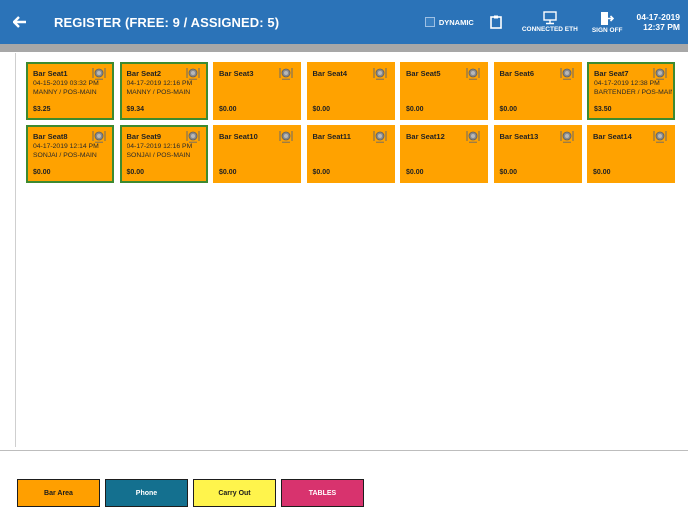 This screenshot has width=688, height=517. Describe the element at coordinates (603, 109) in the screenshot. I see `seat-amount: $3.50` at that location.